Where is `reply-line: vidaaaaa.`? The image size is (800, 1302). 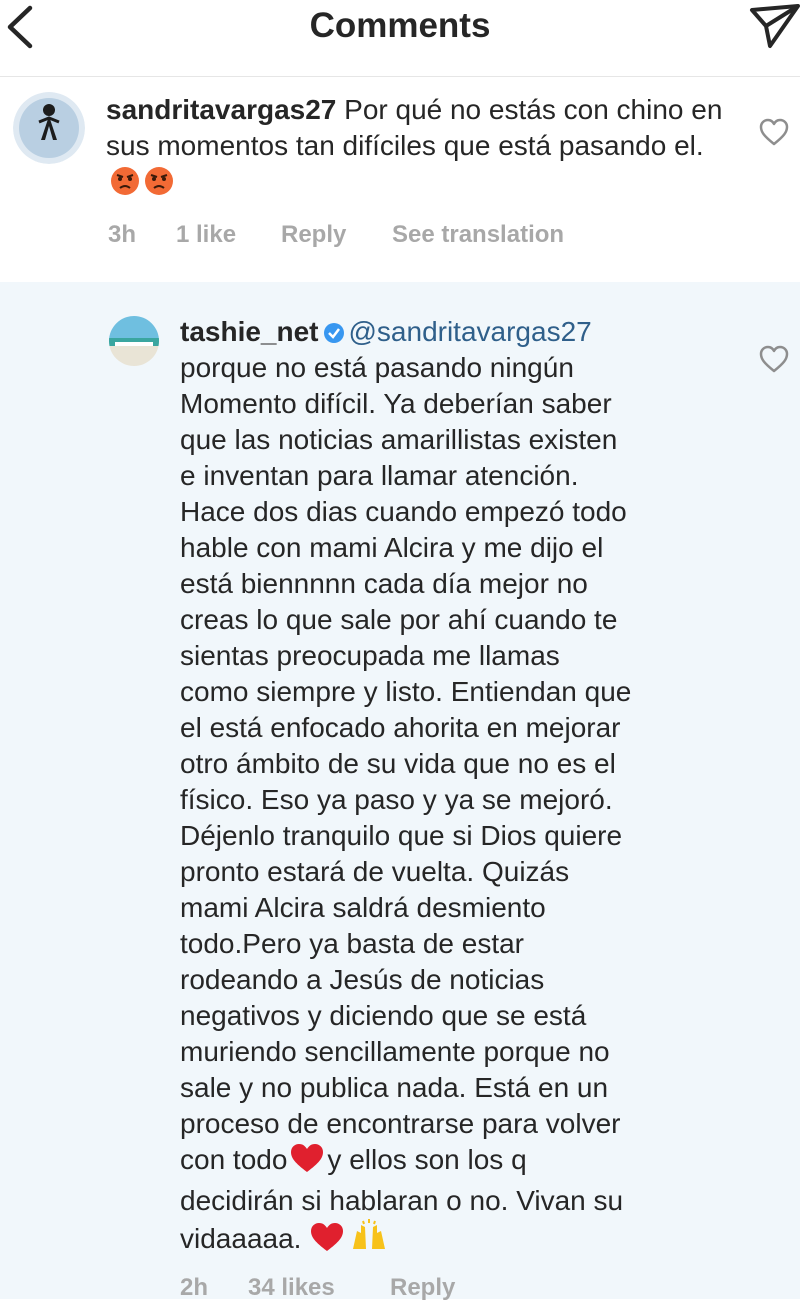
reply-line: vidaaaaa. is located at coordinates (241, 1238).